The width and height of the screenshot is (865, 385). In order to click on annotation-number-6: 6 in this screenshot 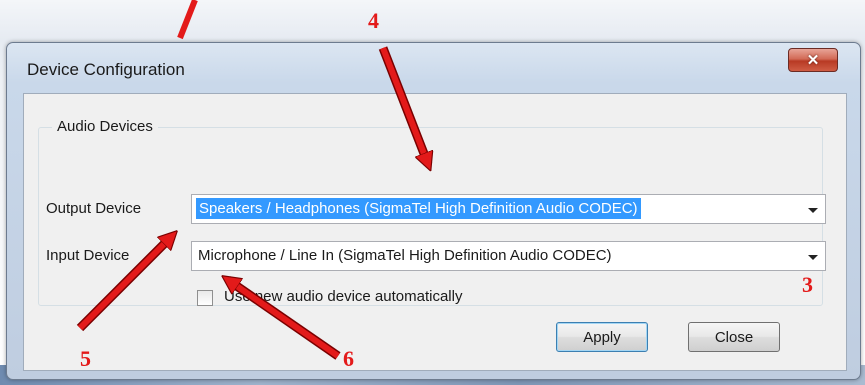, I will do `click(348, 358)`.